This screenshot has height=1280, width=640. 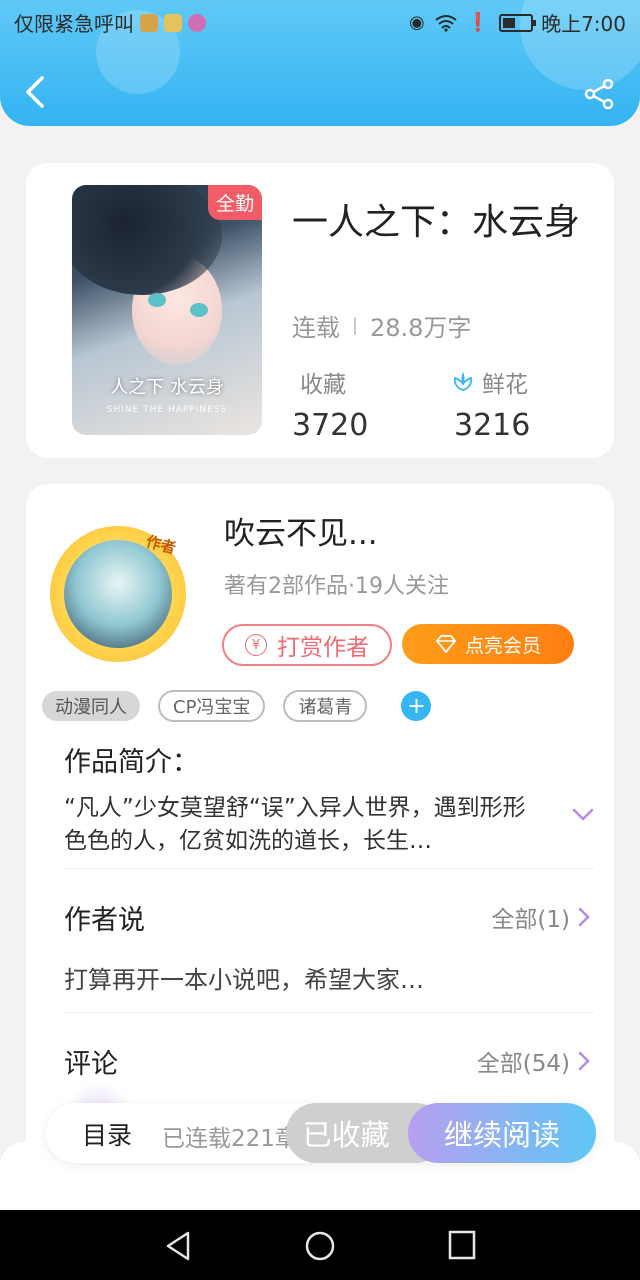 I want to click on tag-item: 诸葛青, so click(x=325, y=706).